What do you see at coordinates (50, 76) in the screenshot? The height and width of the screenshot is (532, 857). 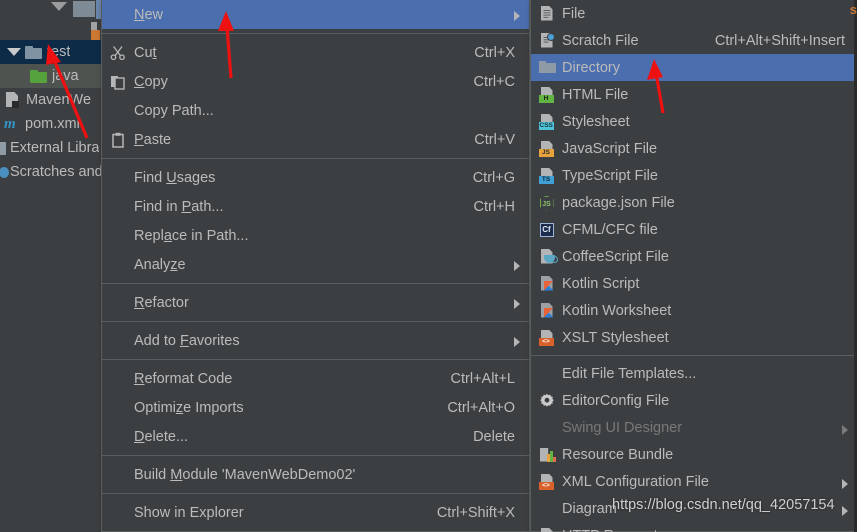 I see `tree-node-java: java` at bounding box center [50, 76].